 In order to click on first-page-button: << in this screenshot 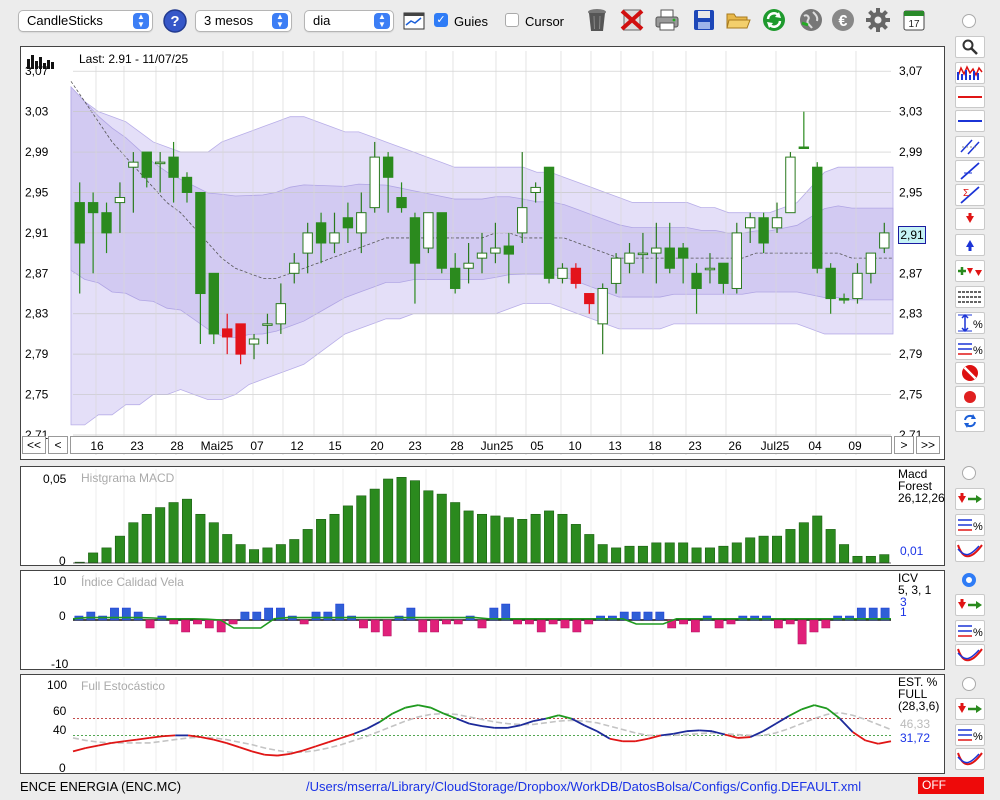, I will do `click(34, 445)`.